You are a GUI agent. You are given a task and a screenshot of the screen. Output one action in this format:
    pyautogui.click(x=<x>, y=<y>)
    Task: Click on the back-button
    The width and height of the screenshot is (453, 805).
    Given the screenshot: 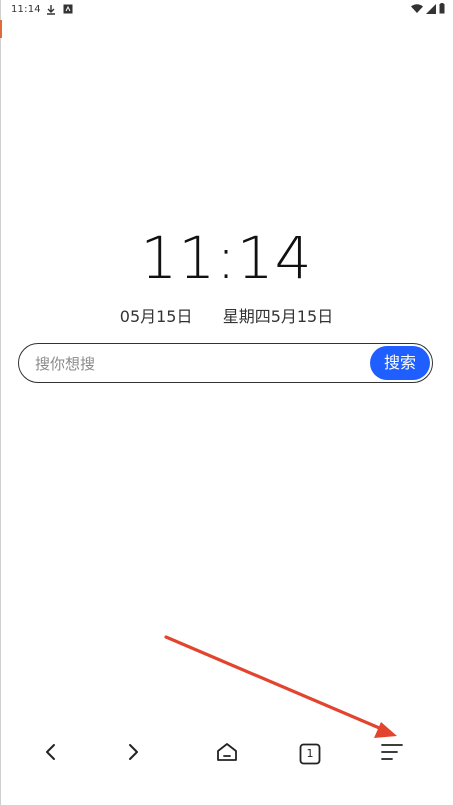 What is the action you would take?
    pyautogui.click(x=51, y=754)
    